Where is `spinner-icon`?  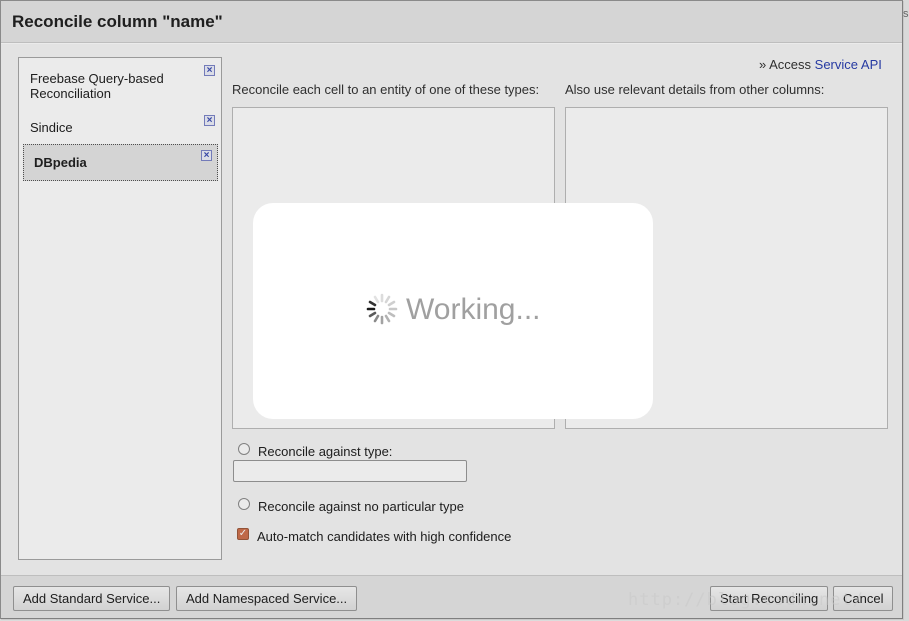
spinner-icon is located at coordinates (382, 309).